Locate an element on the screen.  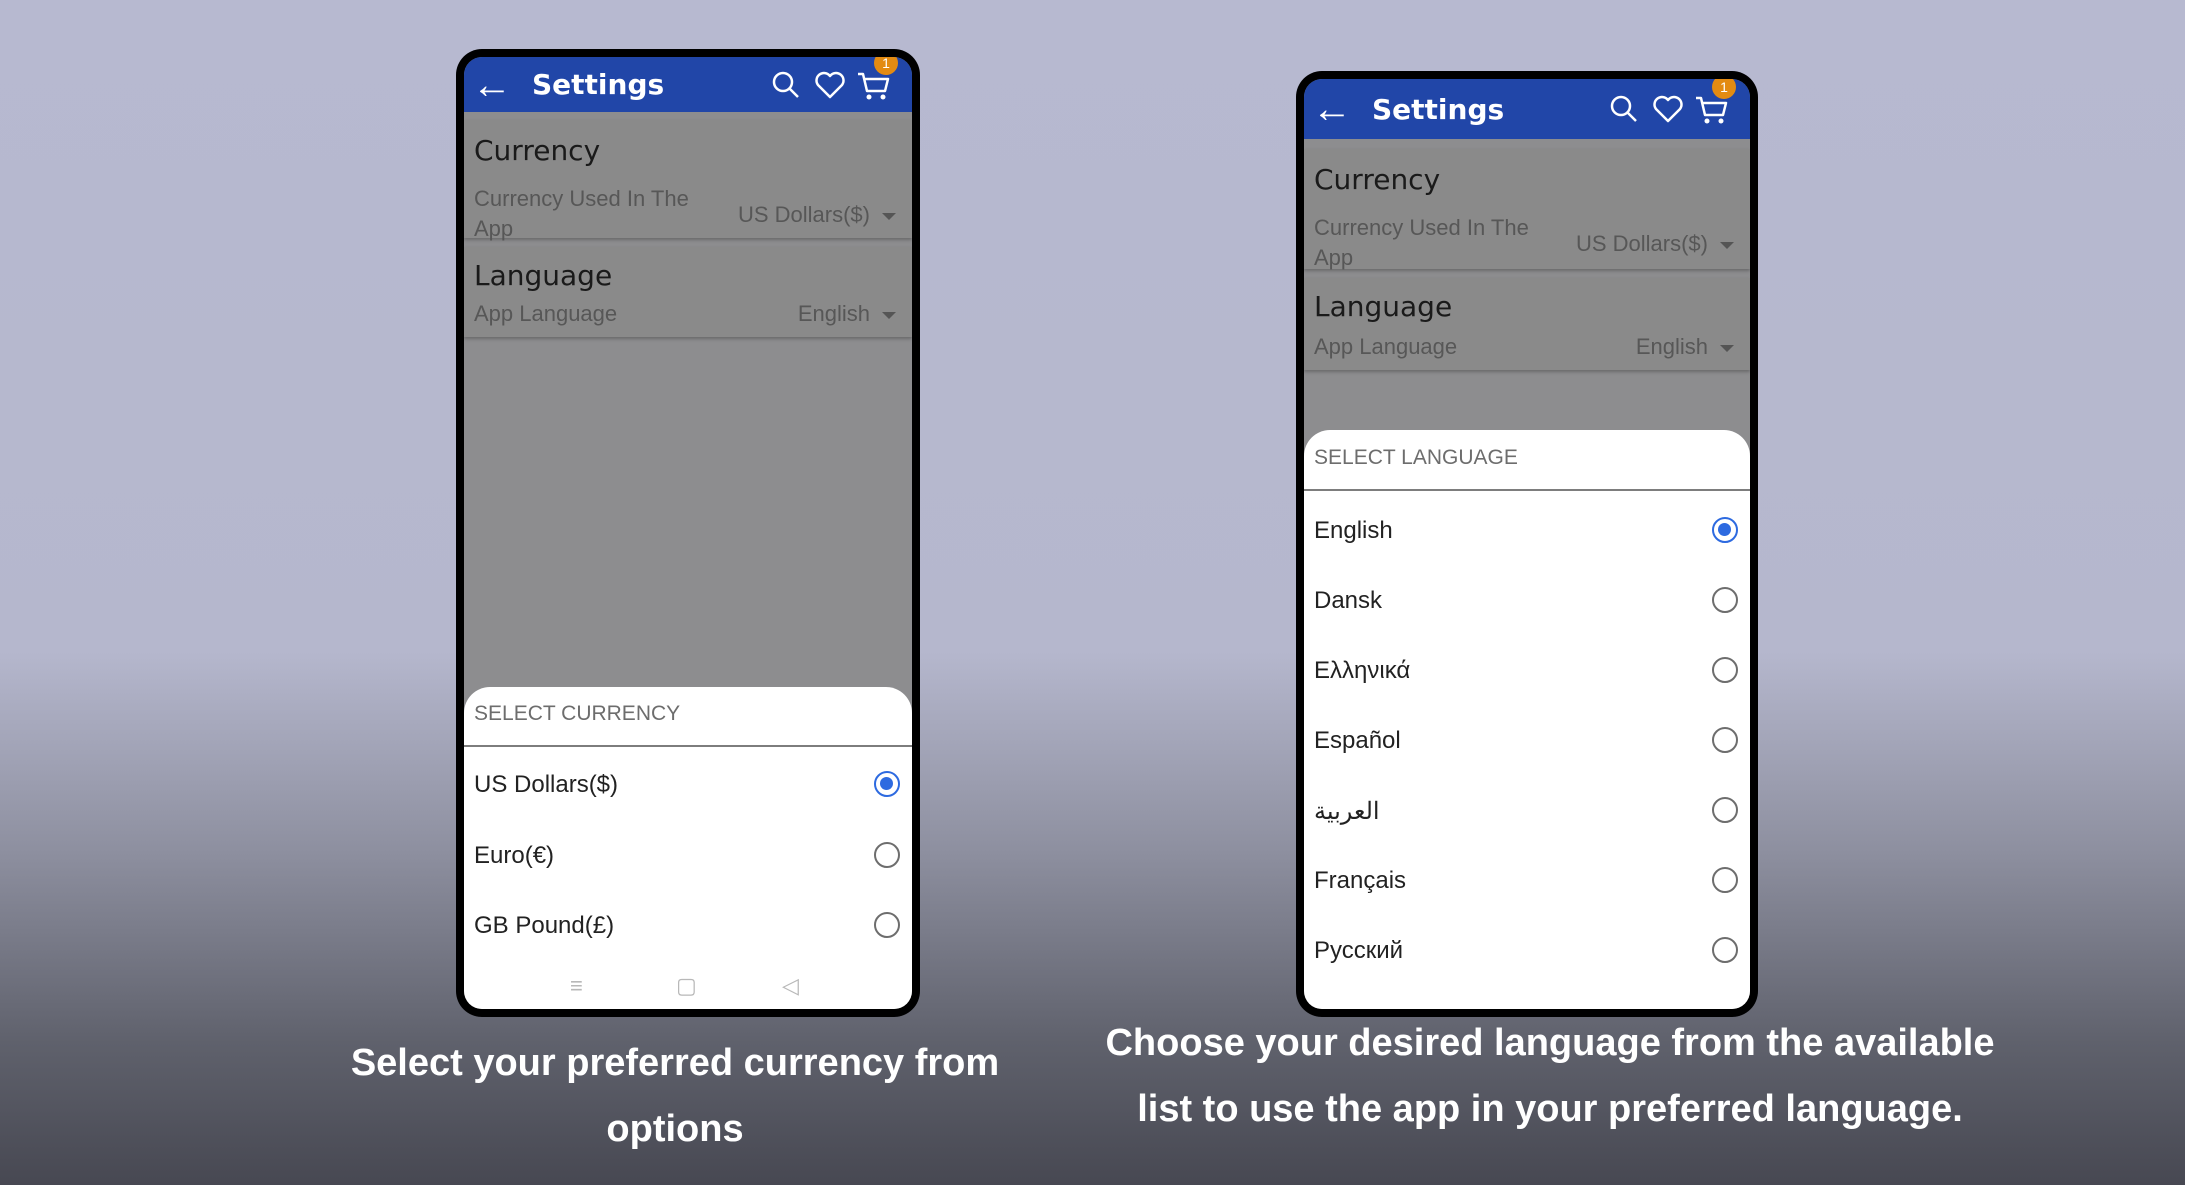
option-label: العربية is located at coordinates (1347, 811).